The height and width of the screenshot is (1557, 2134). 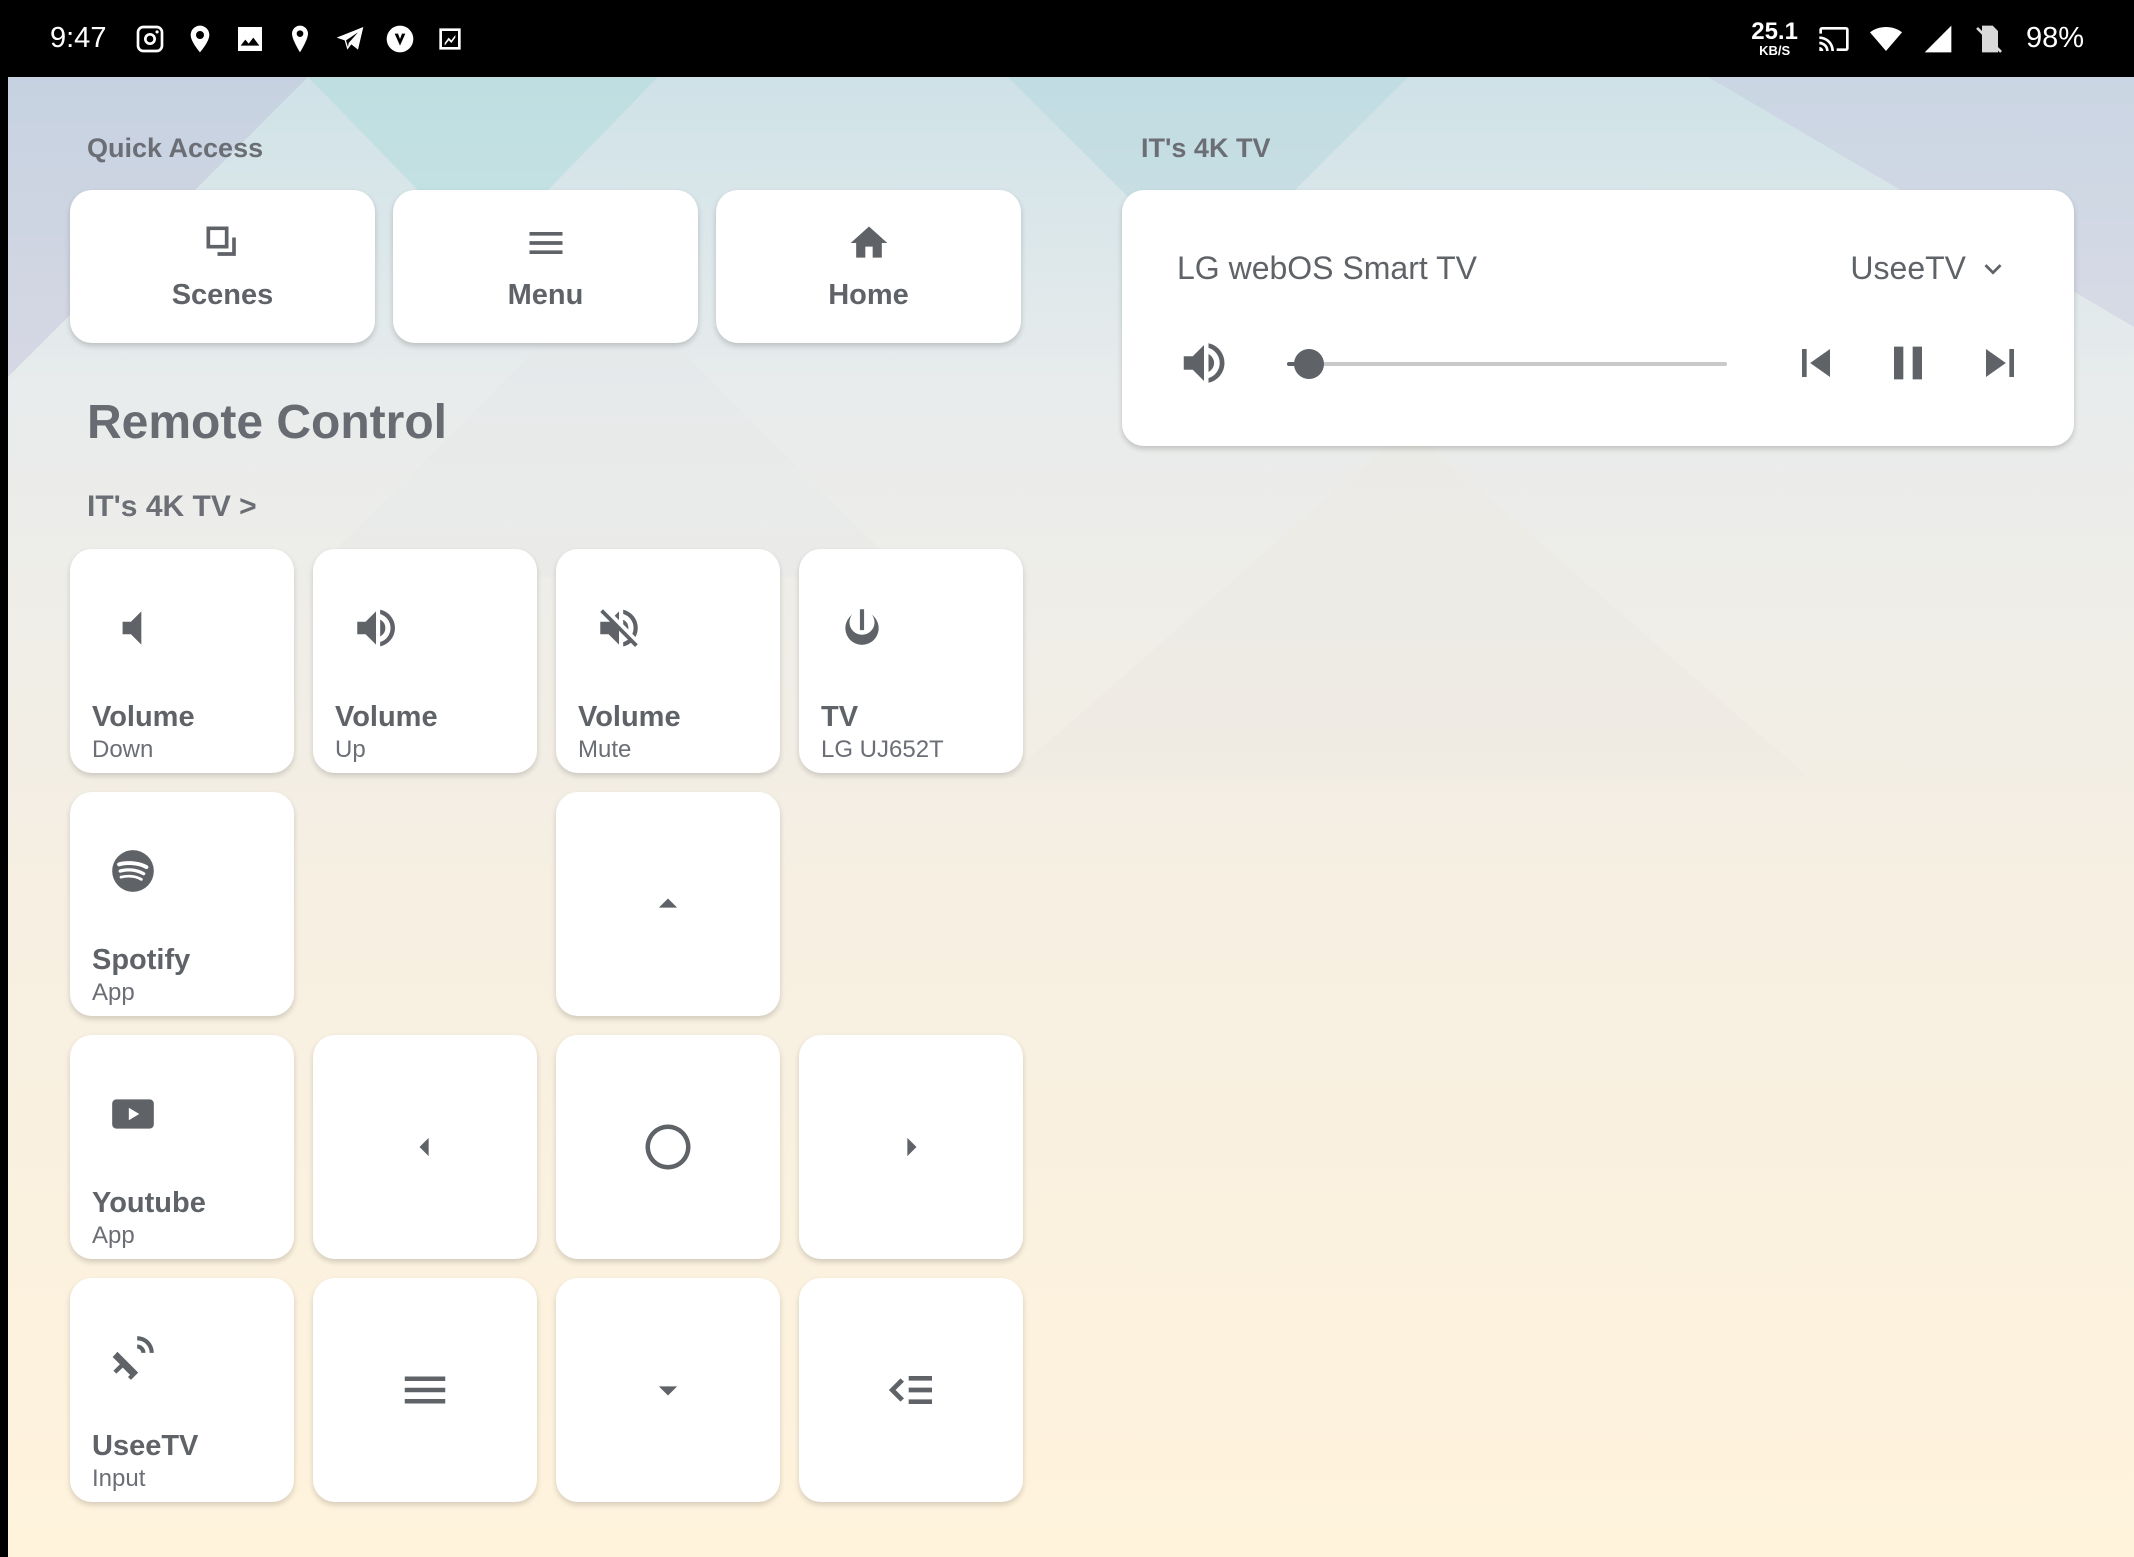 I want to click on signal-icon, so click(x=1938, y=39).